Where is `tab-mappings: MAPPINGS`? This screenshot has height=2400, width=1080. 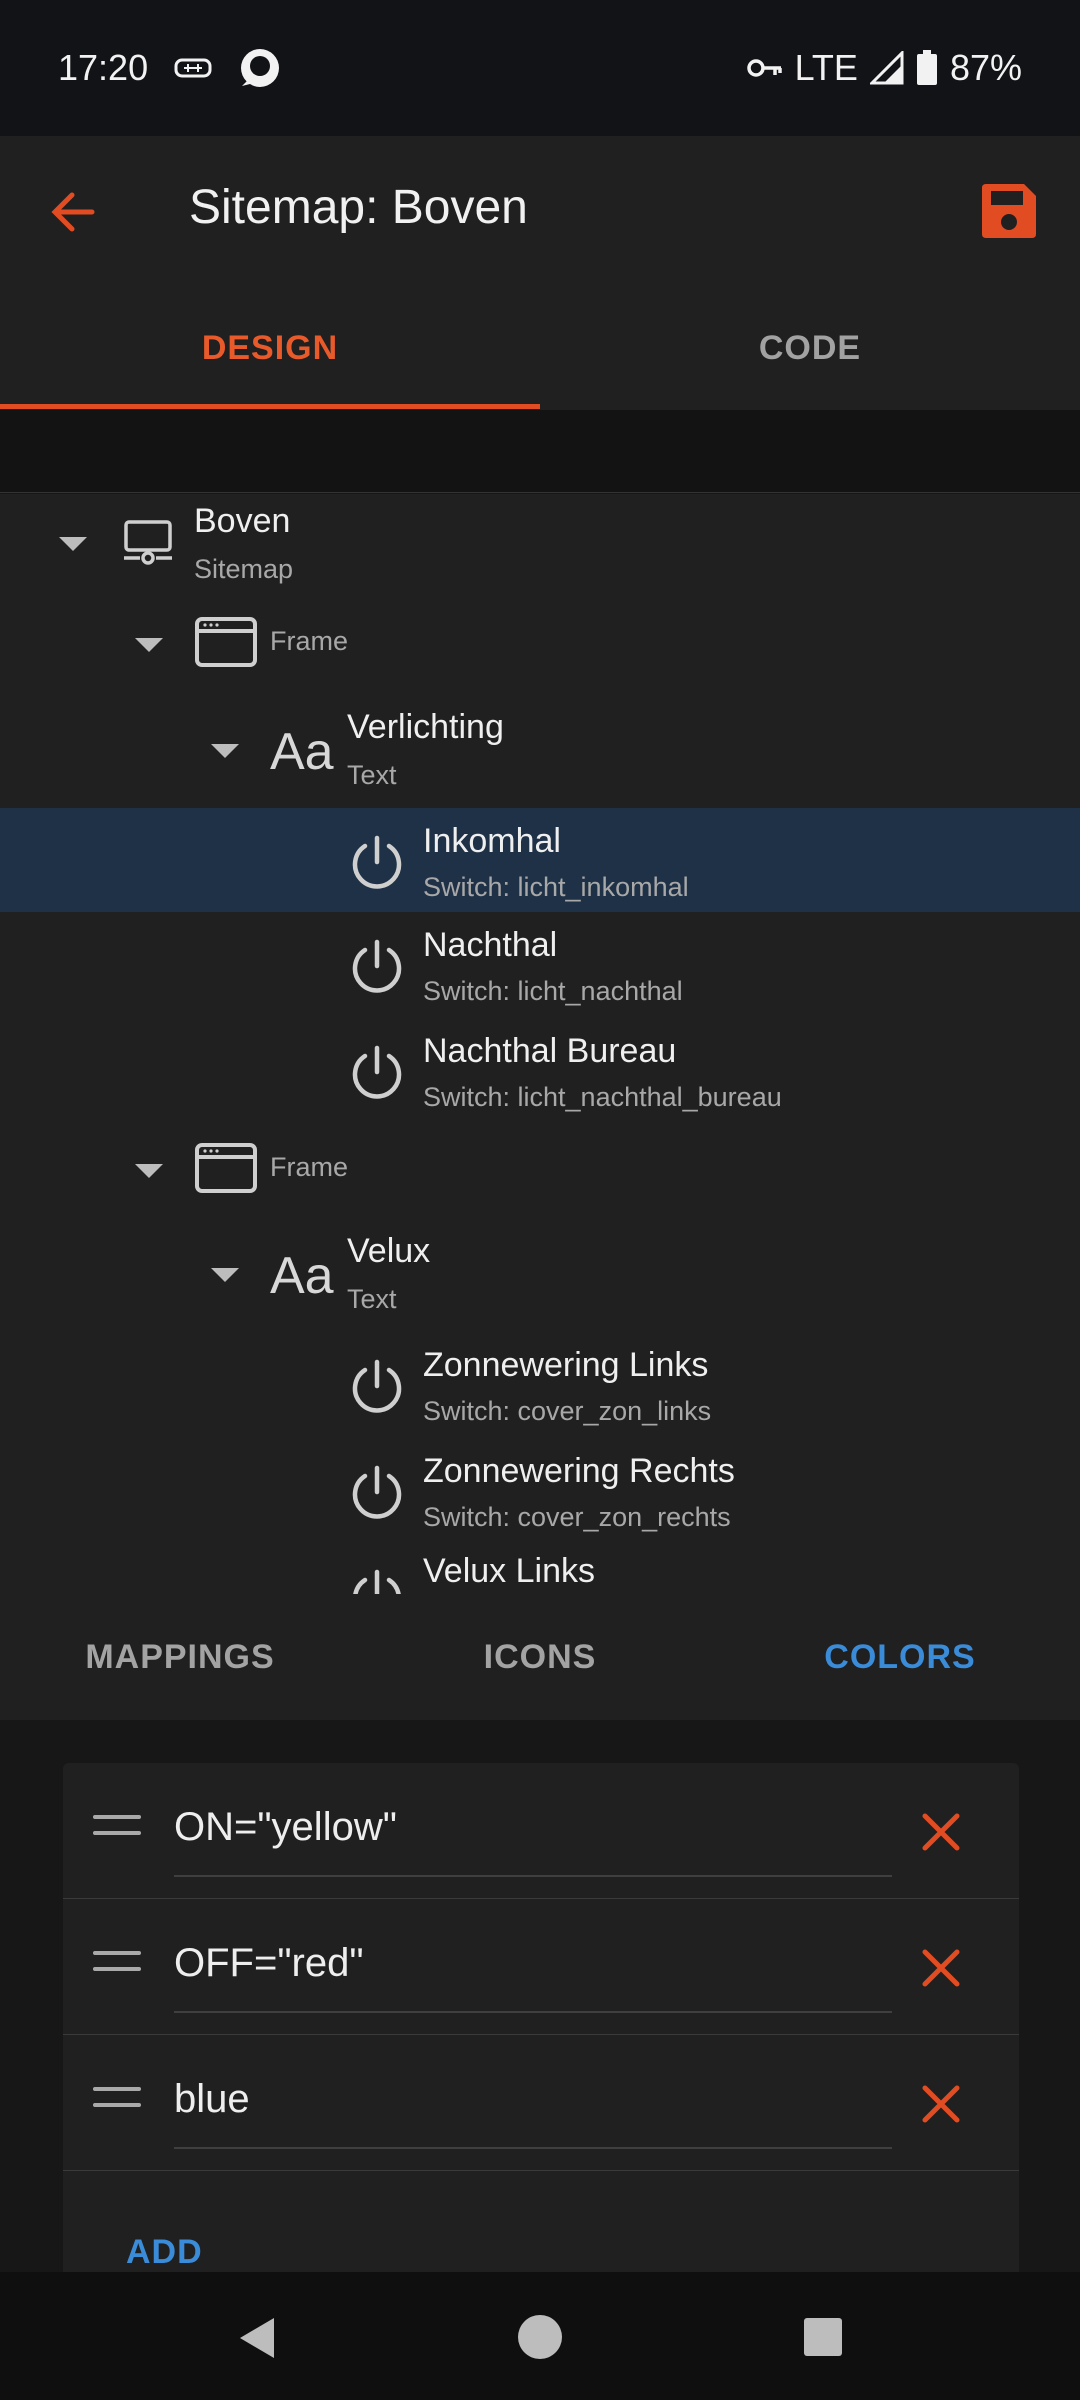
tab-mappings: MAPPINGS is located at coordinates (180, 1657).